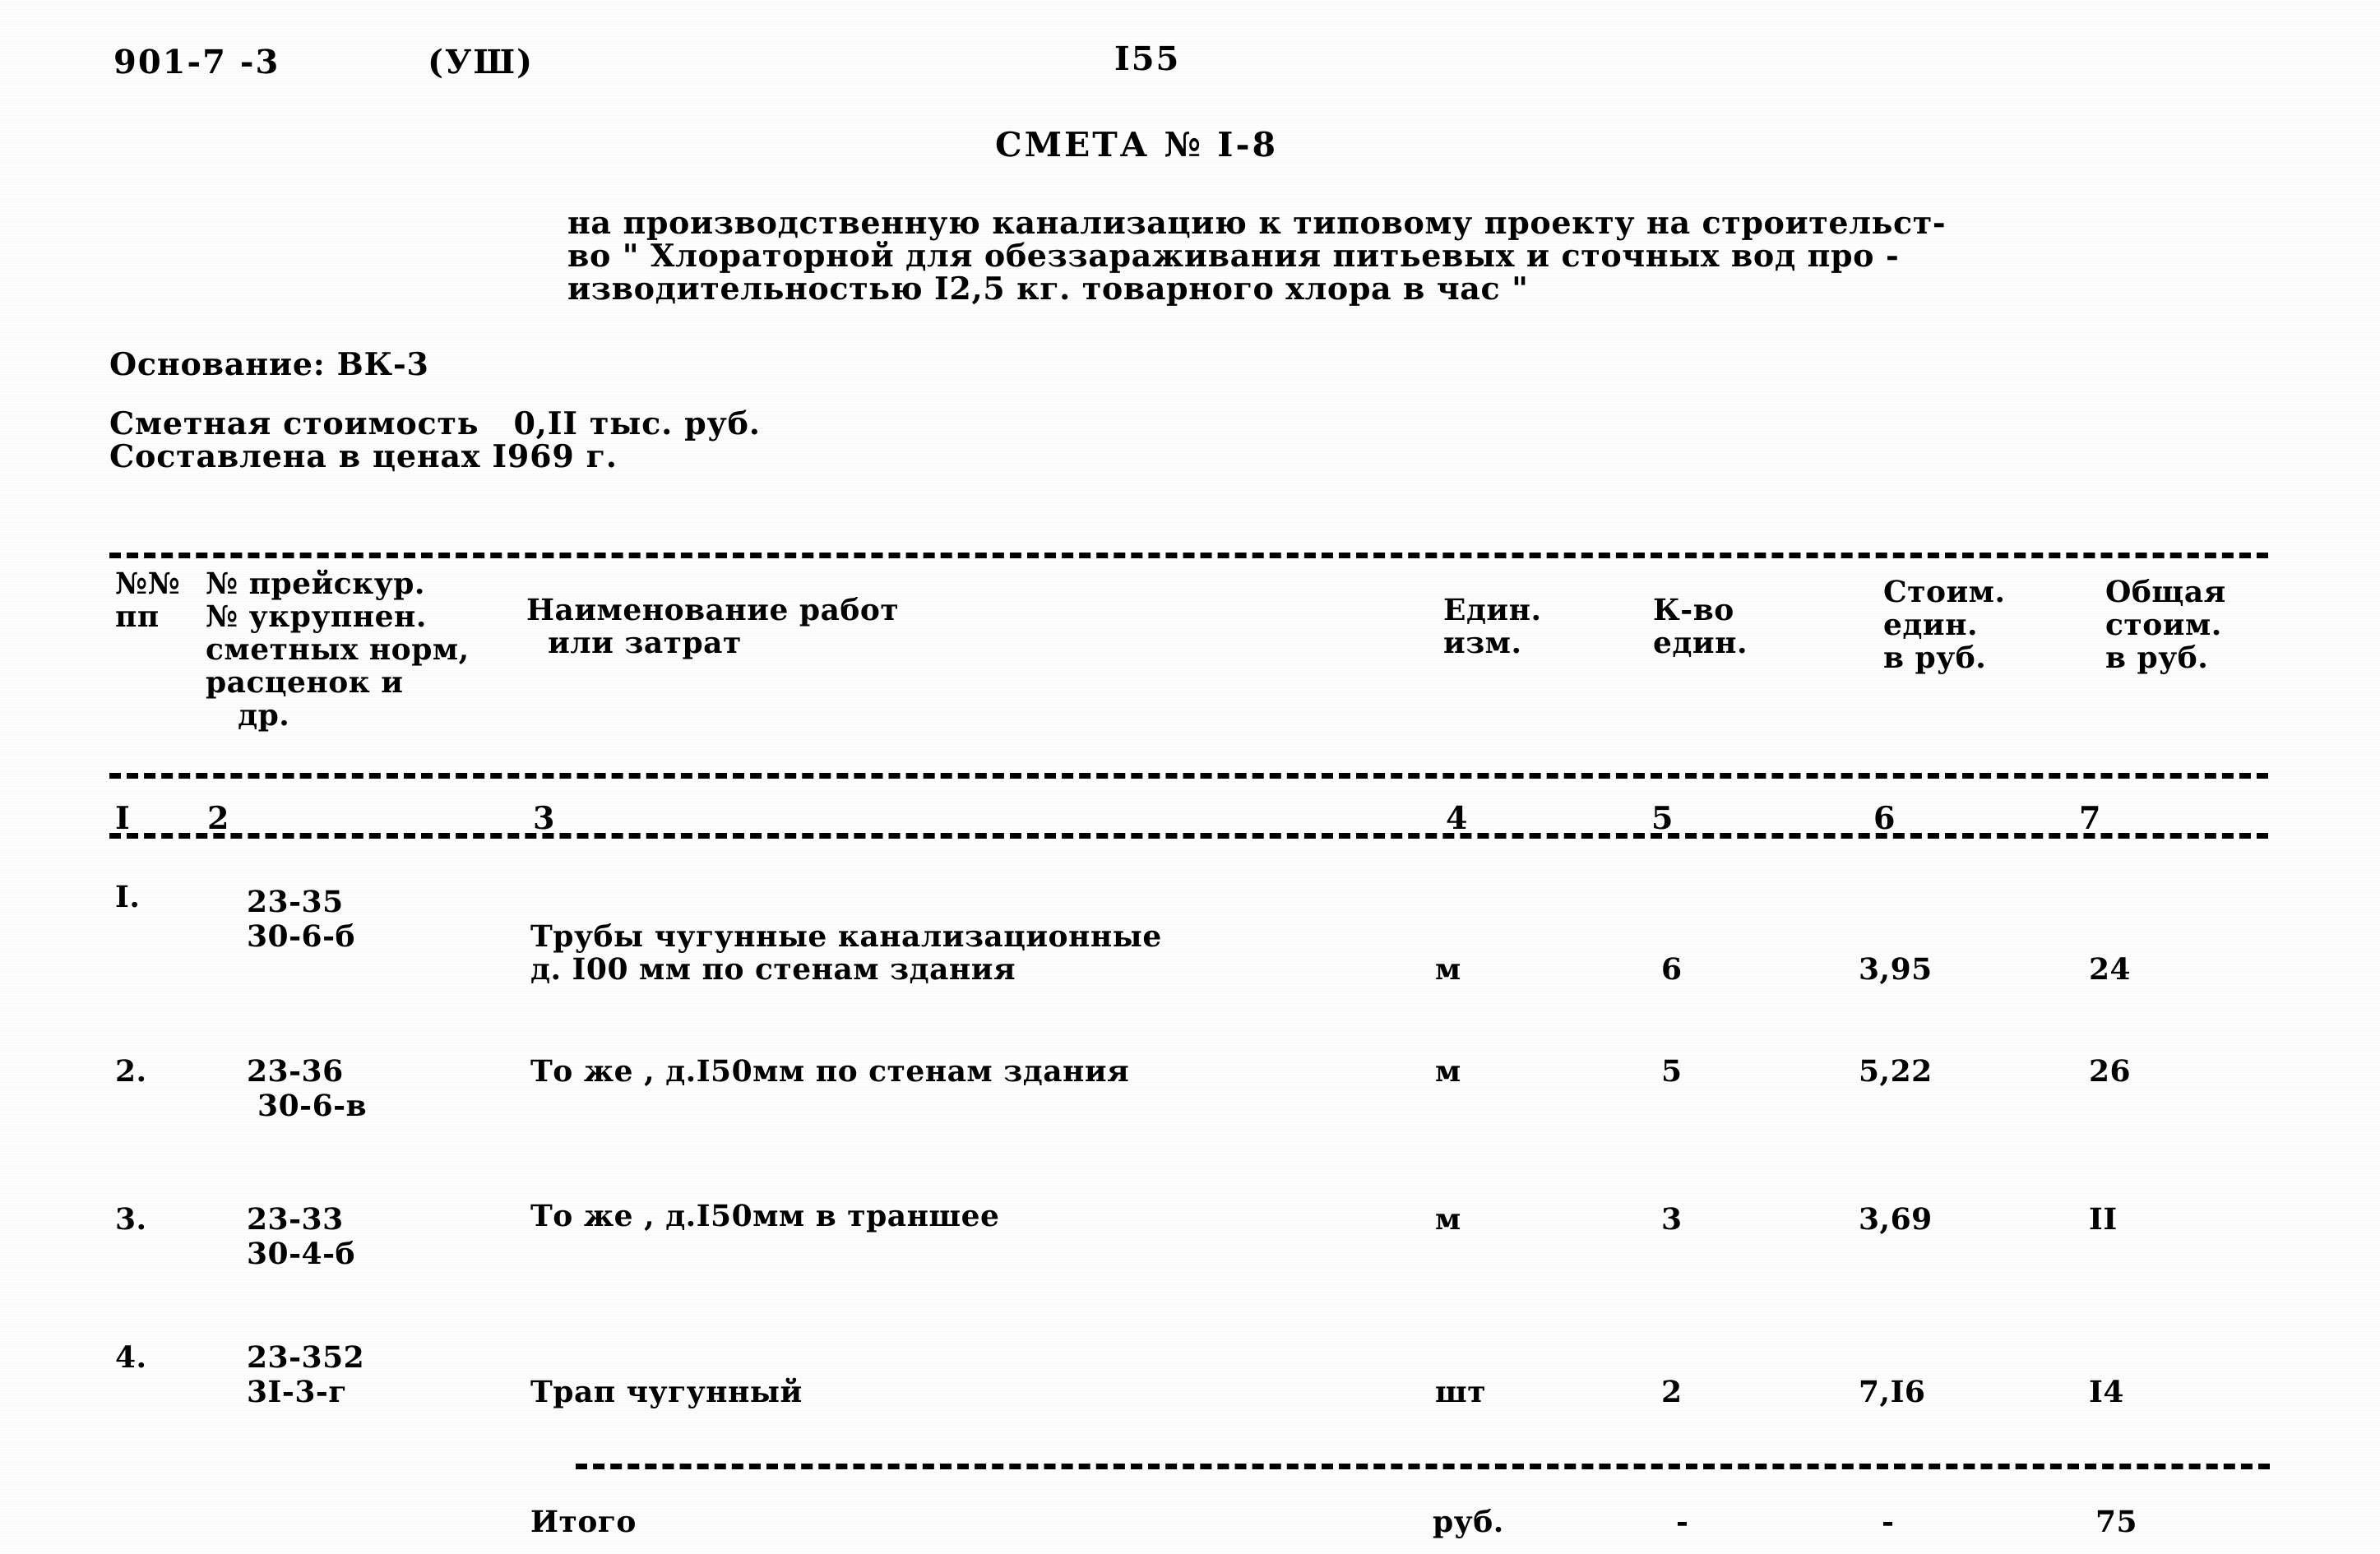 The width and height of the screenshot is (2380, 1554). What do you see at coordinates (128, 897) in the screenshot?
I see `table-row: I.` at bounding box center [128, 897].